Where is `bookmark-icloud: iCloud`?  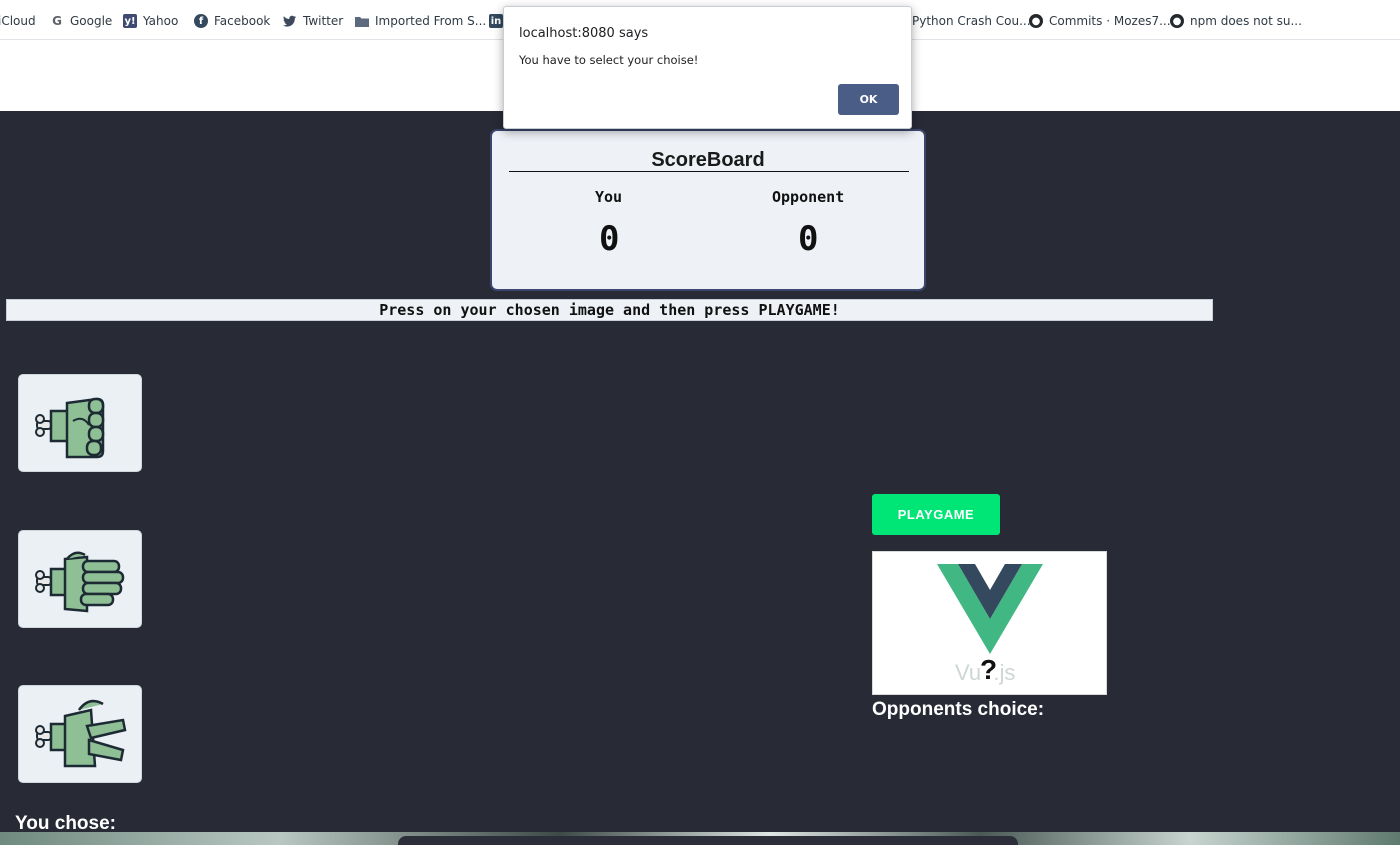
bookmark-icloud: iCloud is located at coordinates (18, 21).